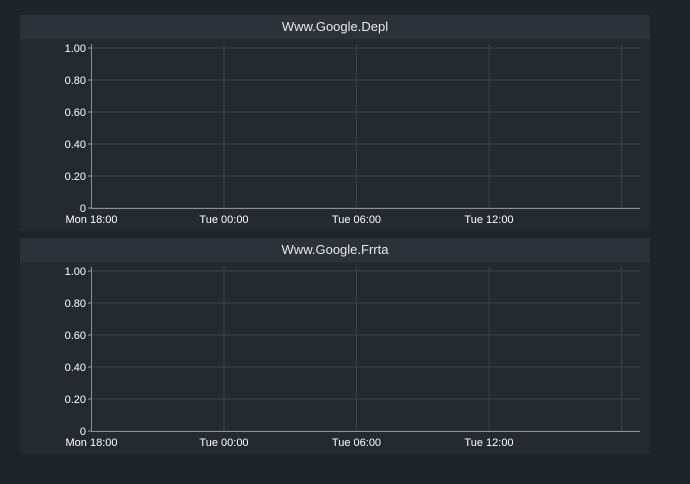  Describe the element at coordinates (335, 250) in the screenshot. I see `chart-title-2: Www.Google.Frrta` at that location.